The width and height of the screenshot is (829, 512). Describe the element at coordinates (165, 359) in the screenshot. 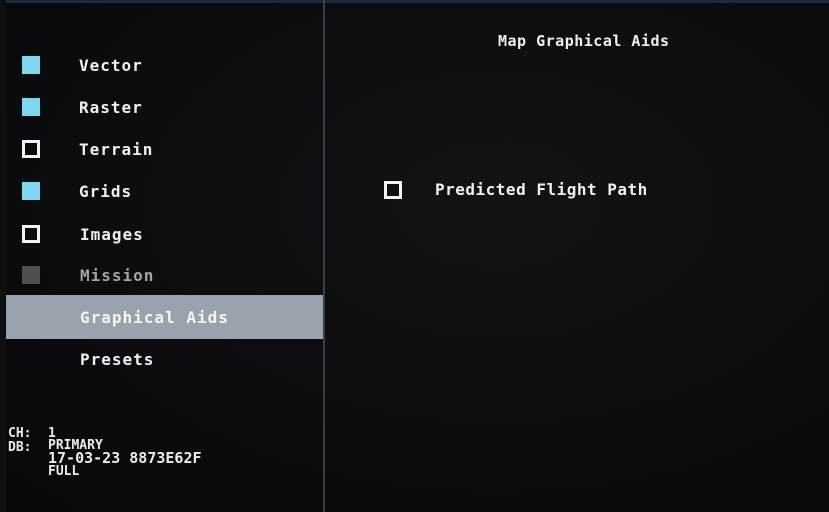

I see `menu-item-presets: Presets` at that location.